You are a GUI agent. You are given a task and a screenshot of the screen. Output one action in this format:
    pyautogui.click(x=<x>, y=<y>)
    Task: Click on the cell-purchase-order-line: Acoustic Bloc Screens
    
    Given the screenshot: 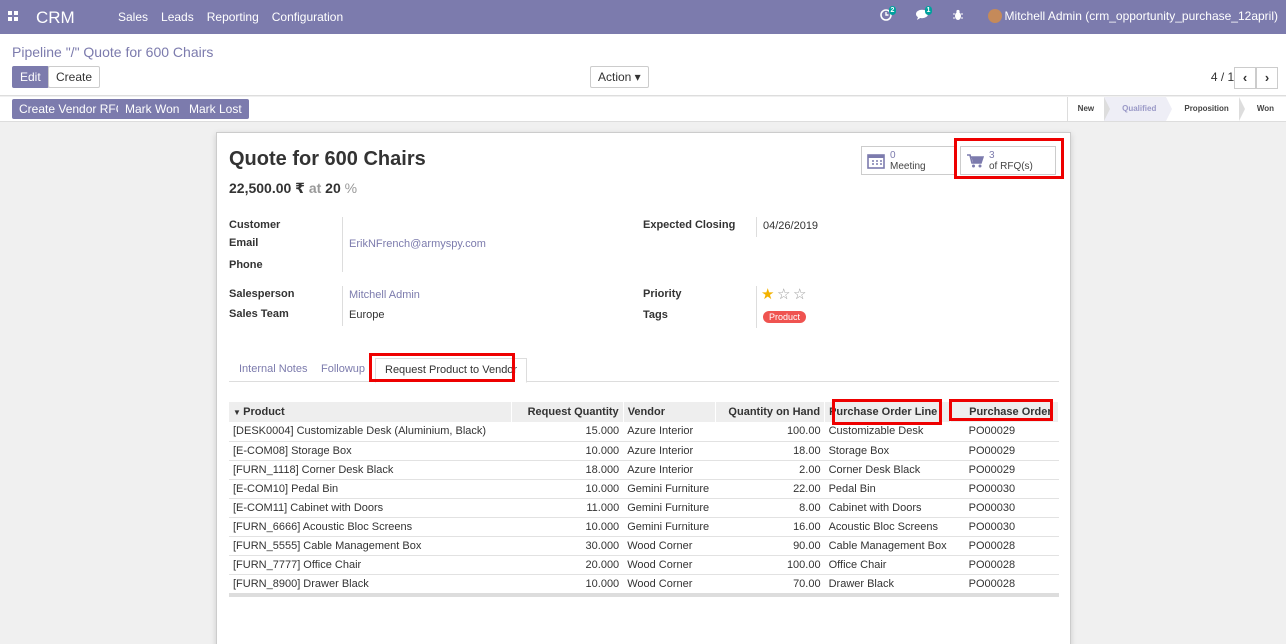 What is the action you would take?
    pyautogui.click(x=887, y=527)
    